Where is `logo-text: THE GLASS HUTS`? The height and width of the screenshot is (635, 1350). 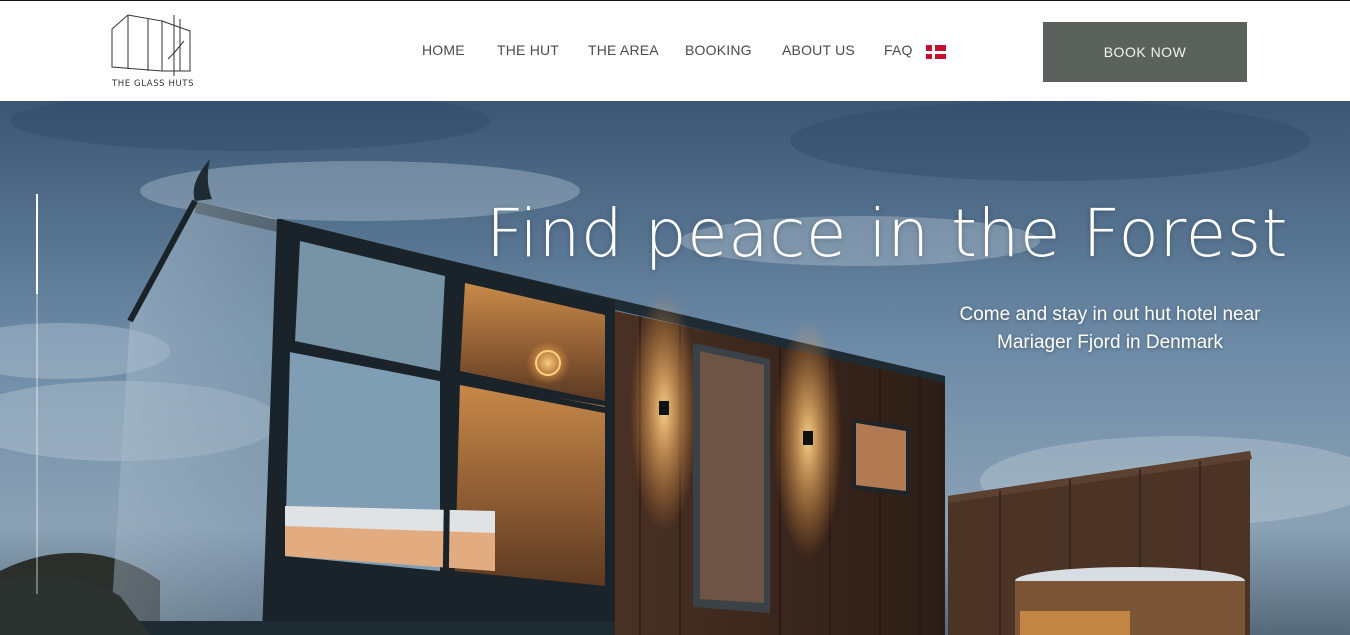 logo-text: THE GLASS HUTS is located at coordinates (153, 84).